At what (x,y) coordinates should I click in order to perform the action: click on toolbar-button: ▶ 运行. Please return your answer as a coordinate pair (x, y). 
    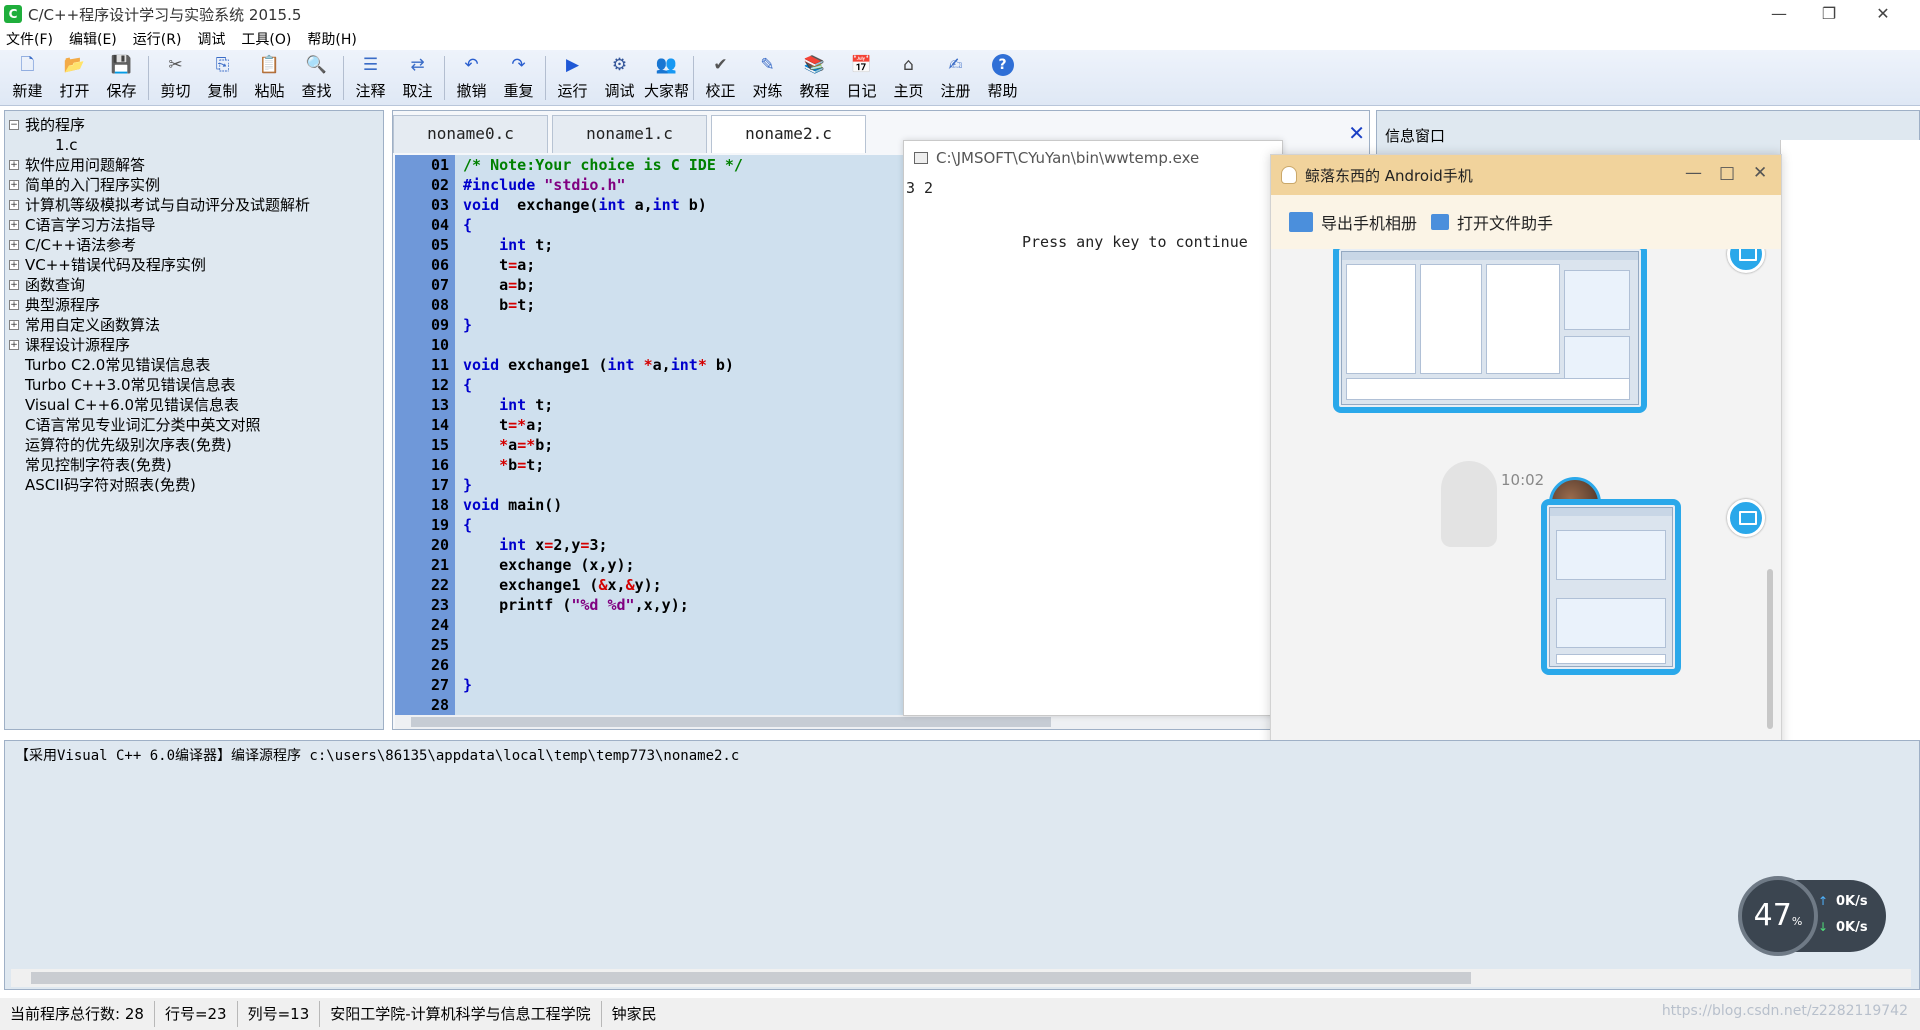
    Looking at the image, I should click on (572, 77).